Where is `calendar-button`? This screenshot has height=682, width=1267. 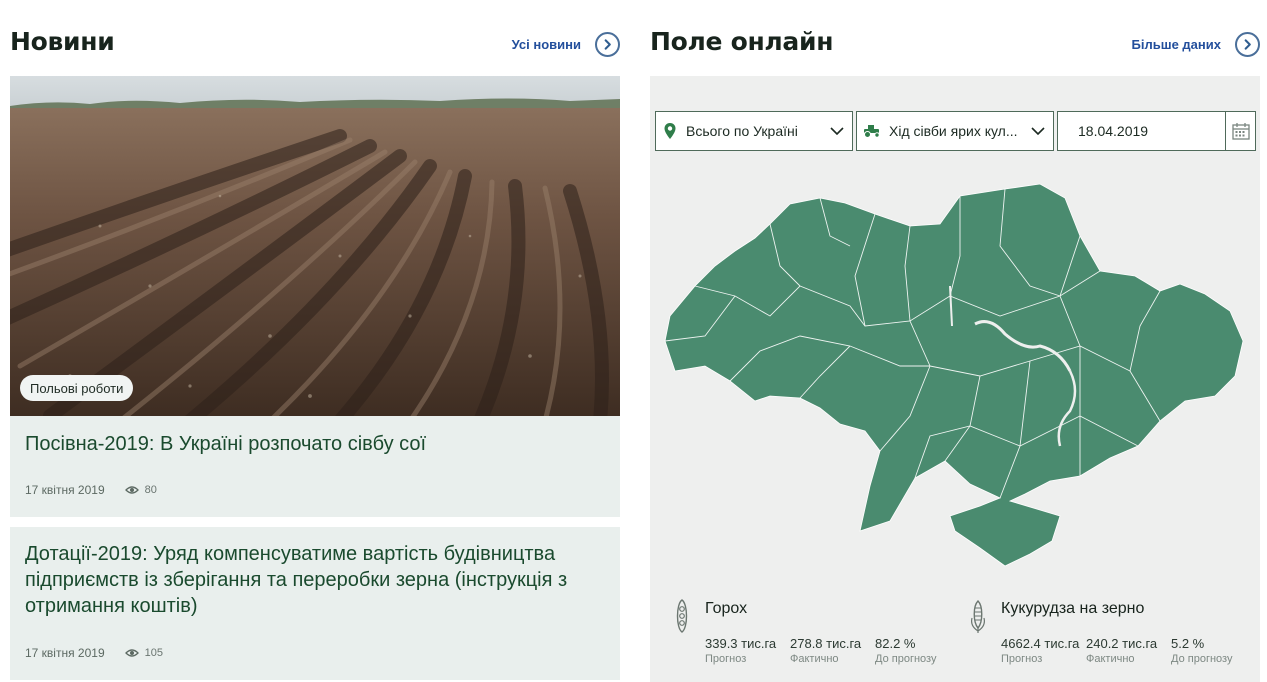
calendar-button is located at coordinates (1240, 131).